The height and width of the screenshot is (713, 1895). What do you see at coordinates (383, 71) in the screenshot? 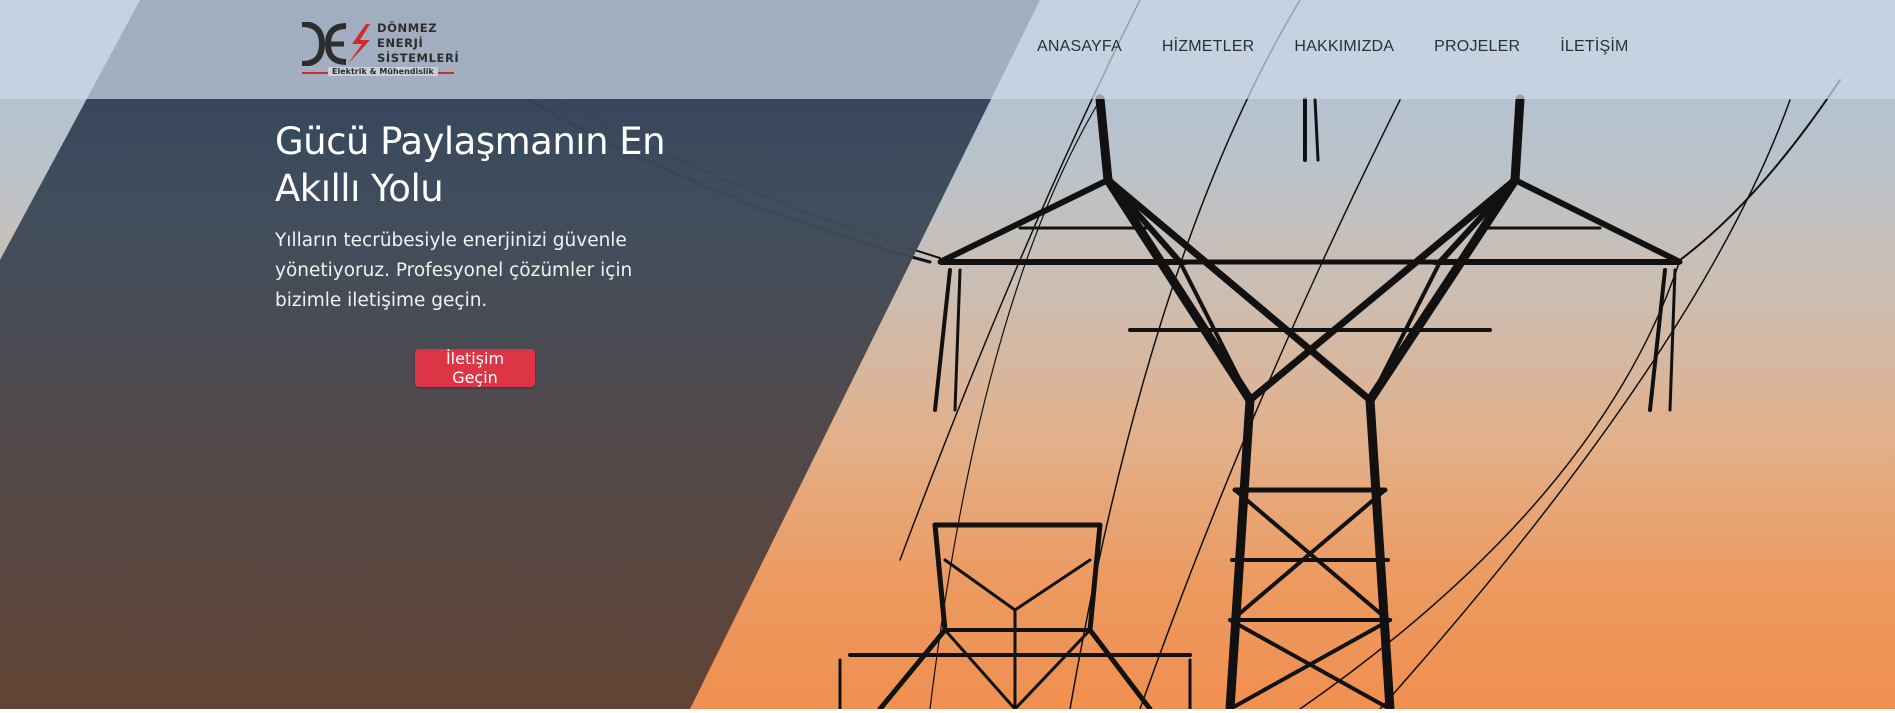
I see `brand-tagline: Elektrik & Mühendislik` at bounding box center [383, 71].